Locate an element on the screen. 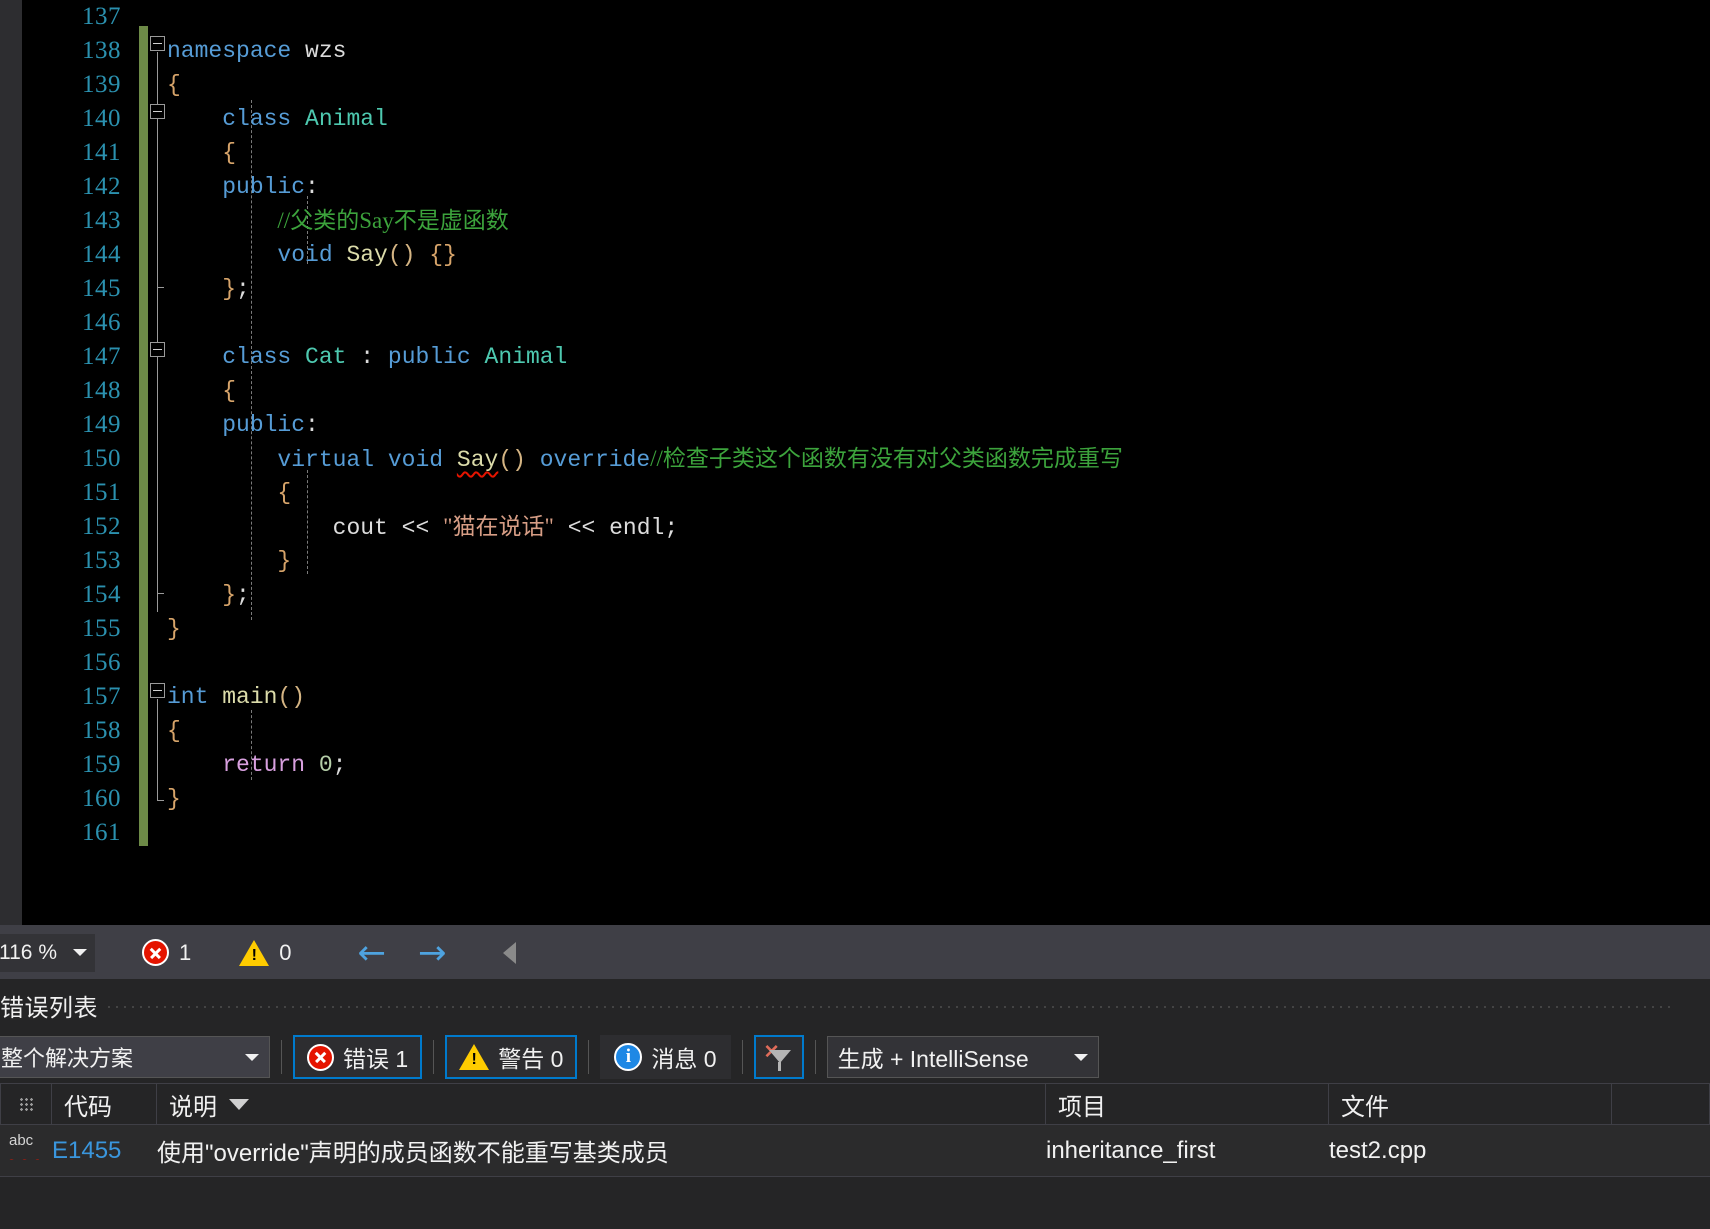  fold-guide-class-cat is located at coordinates (160, 476).